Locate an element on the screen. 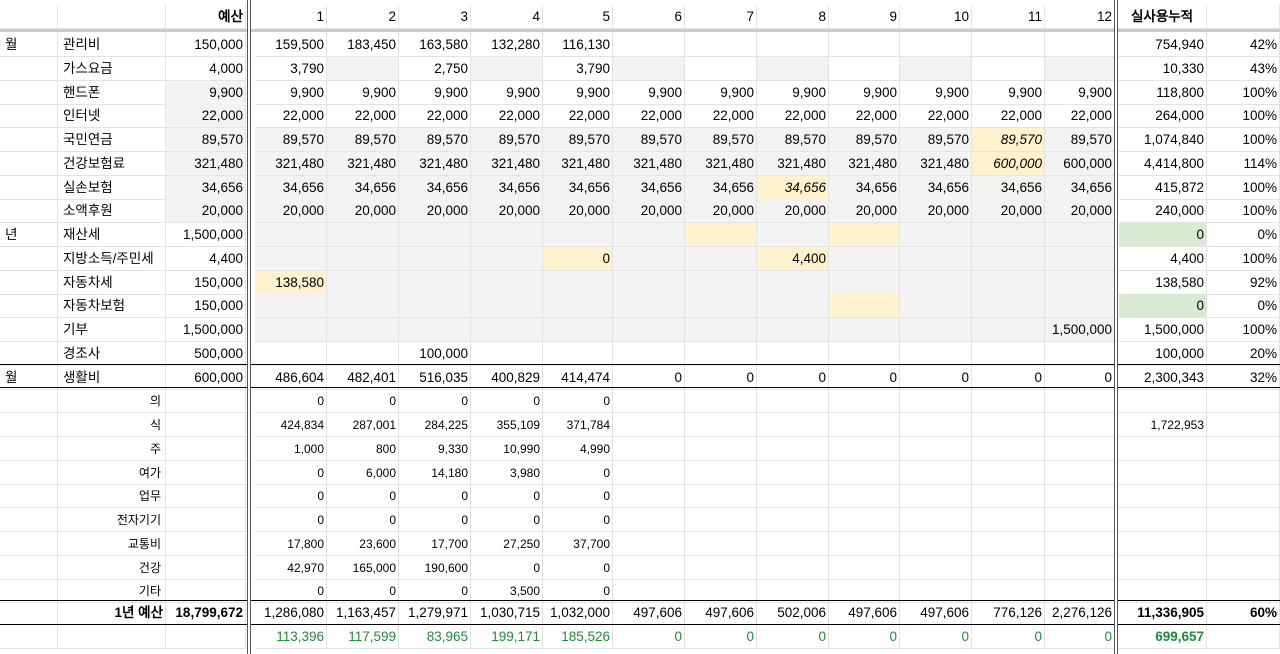  row-budget: 4,400 is located at coordinates (206, 259).